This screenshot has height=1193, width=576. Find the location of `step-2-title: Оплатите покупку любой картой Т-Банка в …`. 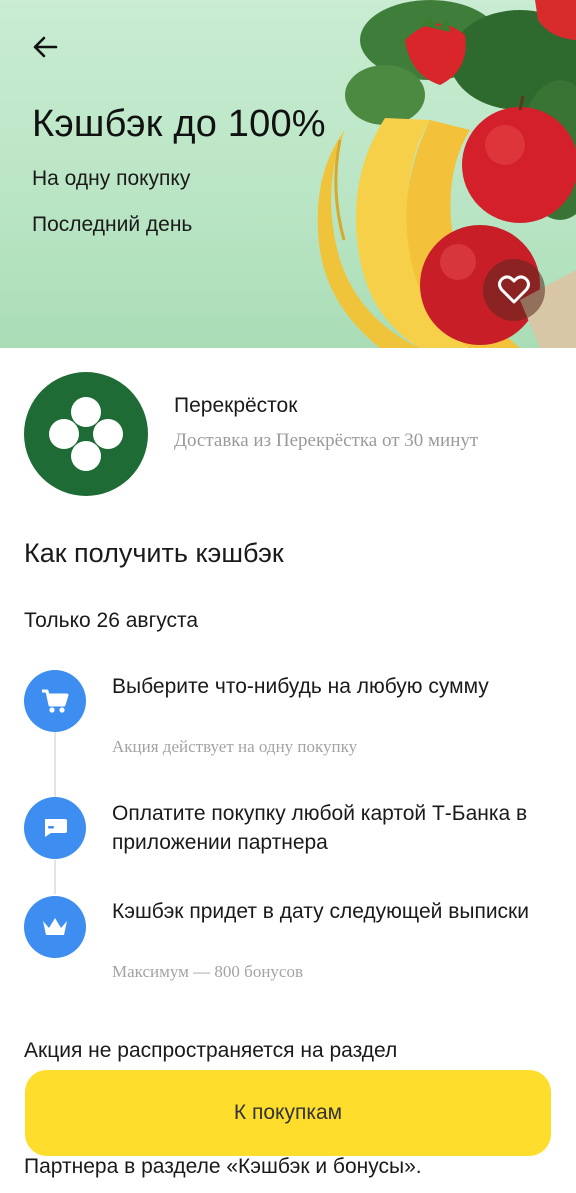

step-2-title: Оплатите покупку любой картой Т-Банка в … is located at coordinates (320, 828).